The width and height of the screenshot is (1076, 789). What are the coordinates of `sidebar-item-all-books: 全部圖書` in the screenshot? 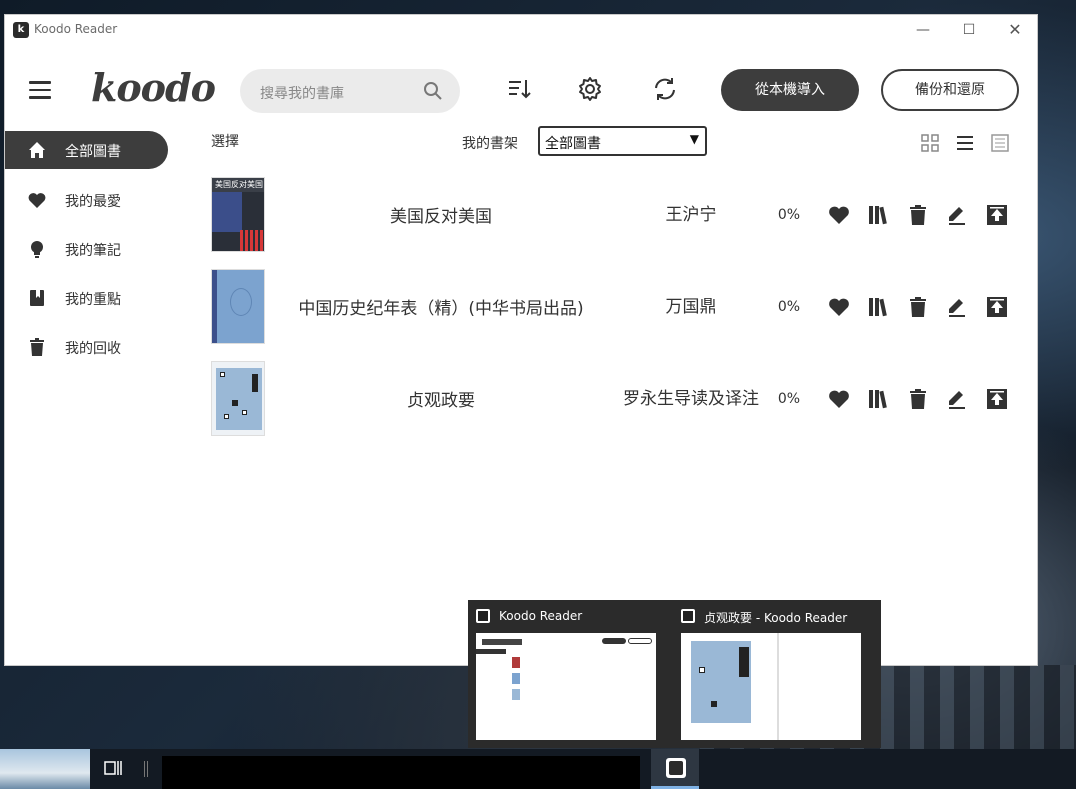 It's located at (86, 150).